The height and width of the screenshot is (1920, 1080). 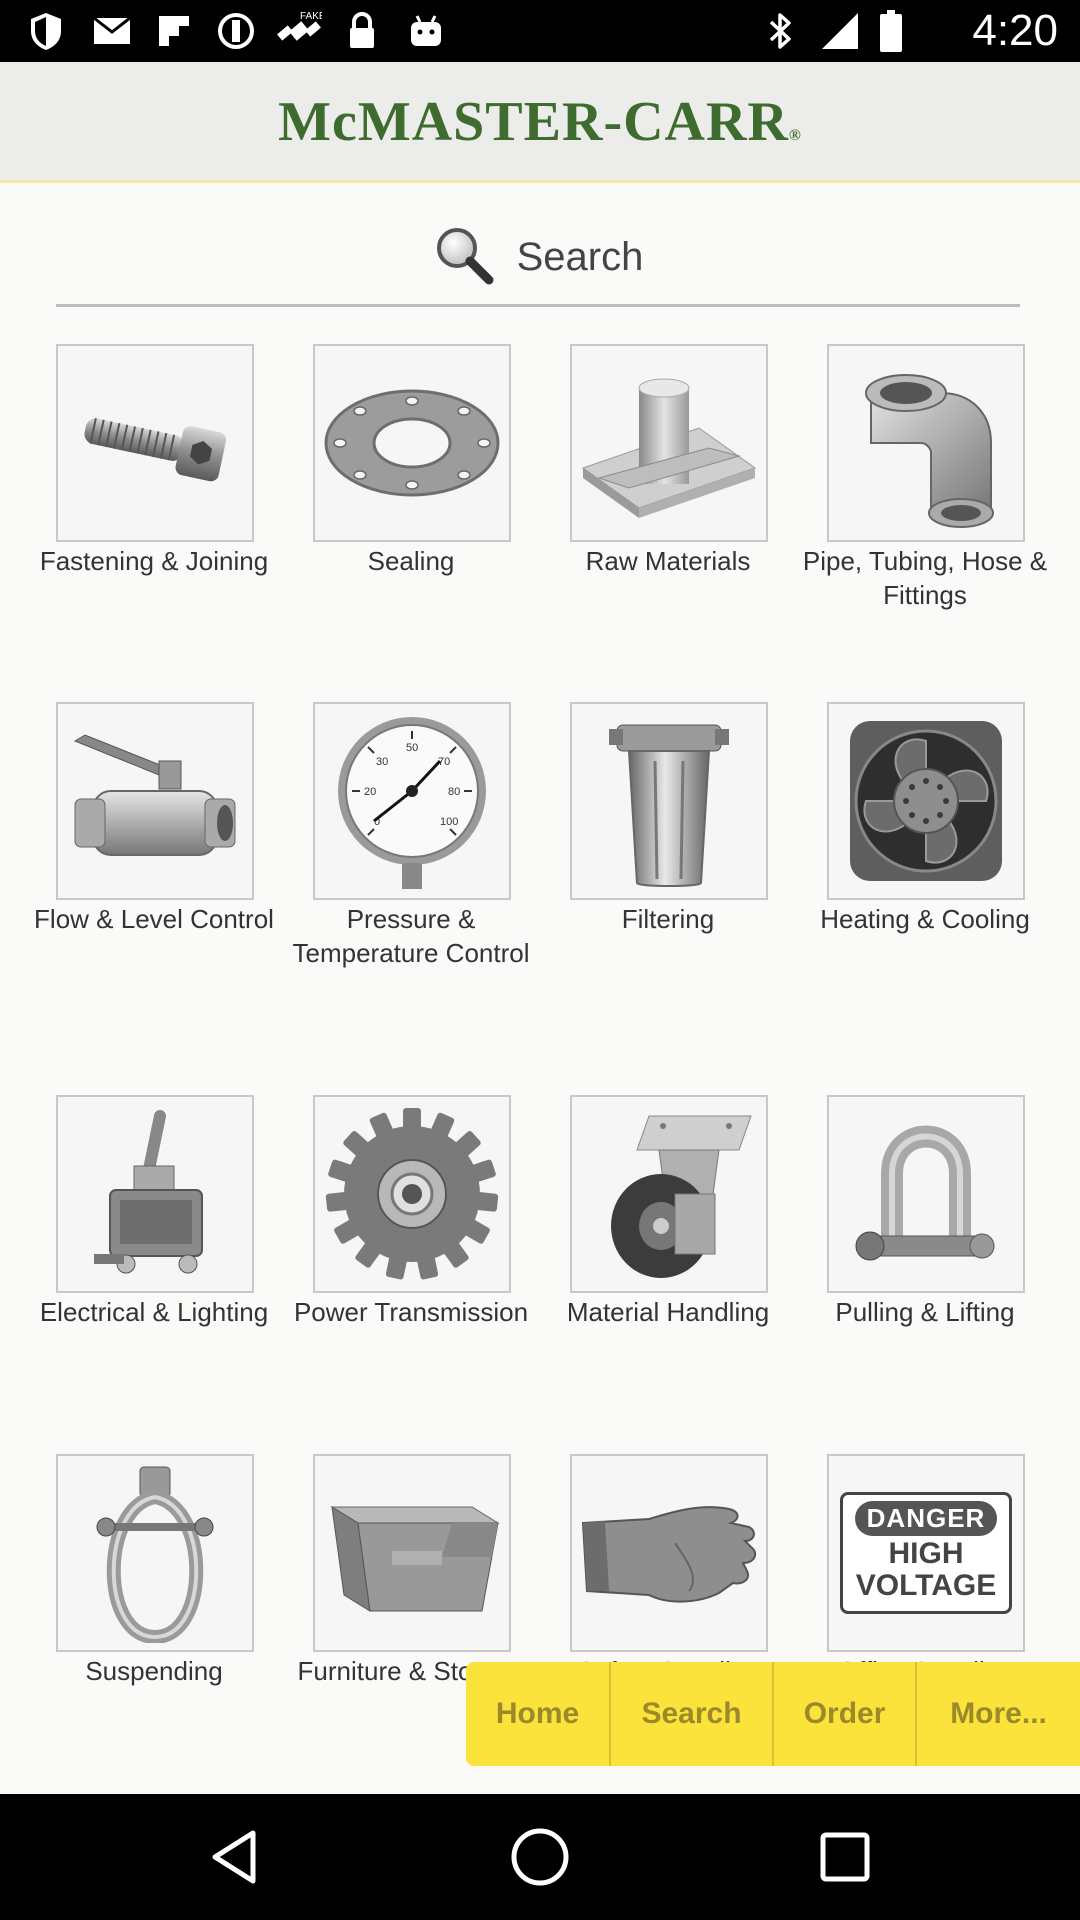 What do you see at coordinates (925, 578) in the screenshot?
I see `category-label: Pipe, Tubing, Hose & Fittings` at bounding box center [925, 578].